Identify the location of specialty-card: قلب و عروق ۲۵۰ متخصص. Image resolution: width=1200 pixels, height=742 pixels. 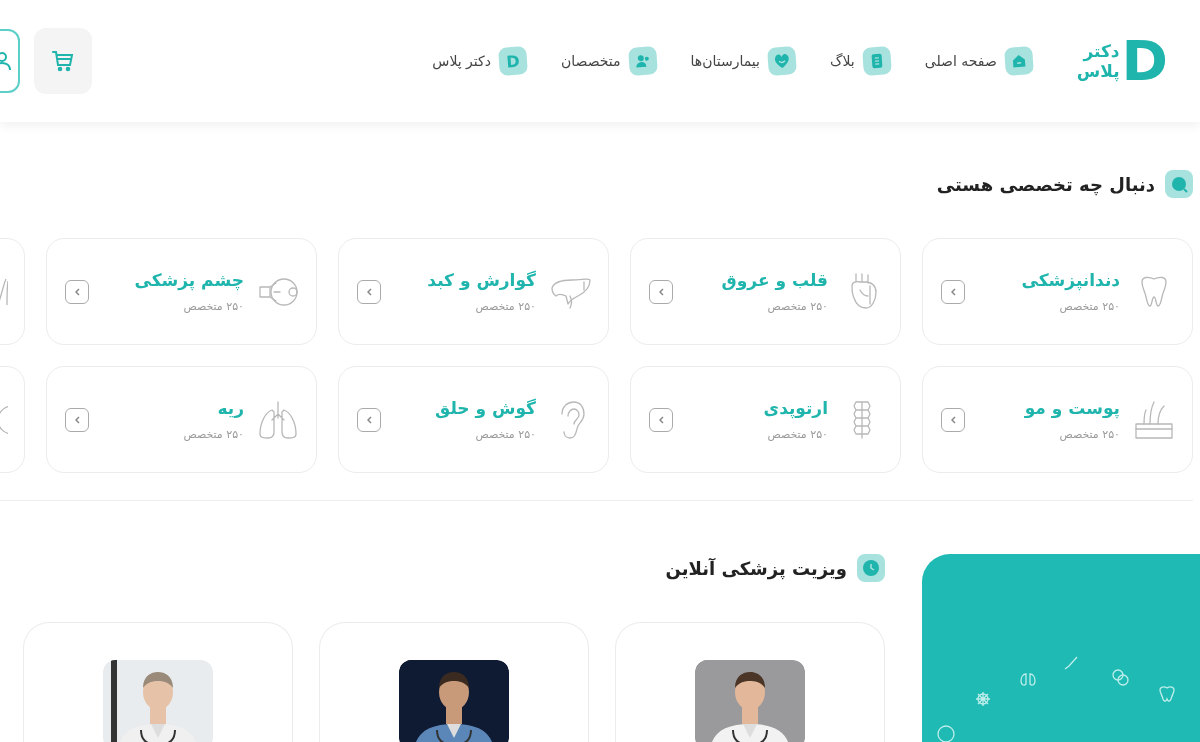
(765, 291).